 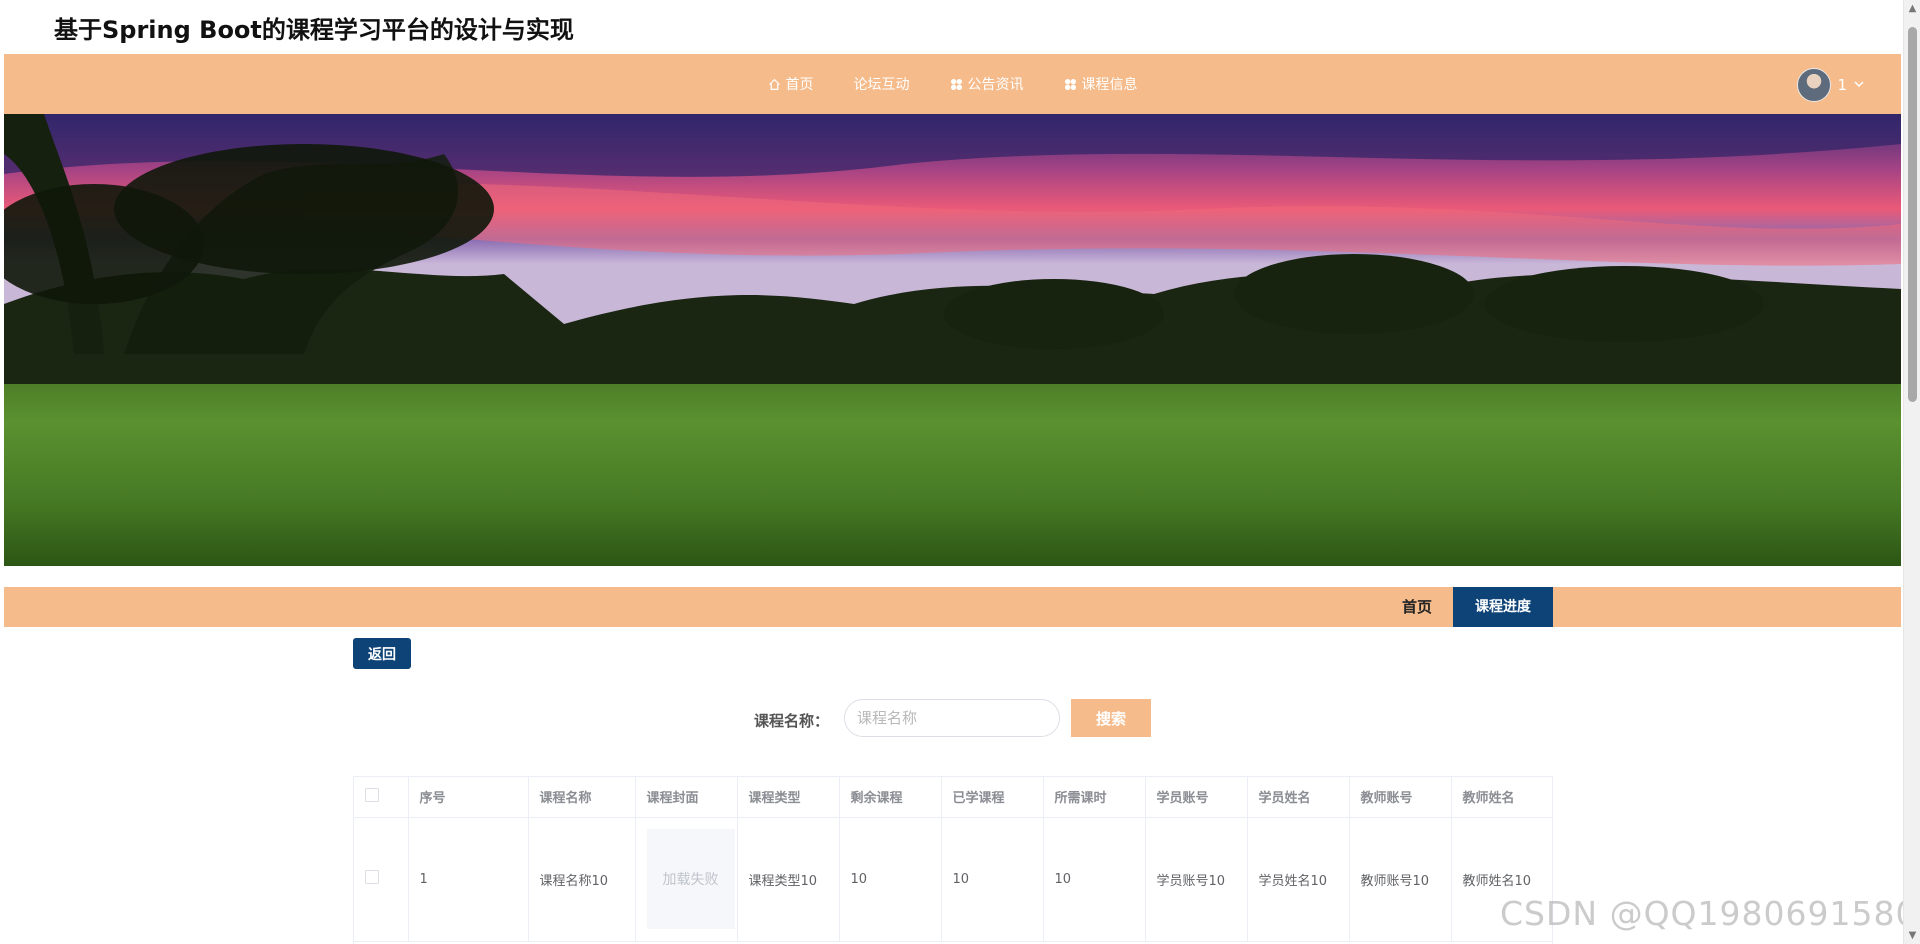 What do you see at coordinates (582, 797) in the screenshot?
I see `column-header: 课程名称` at bounding box center [582, 797].